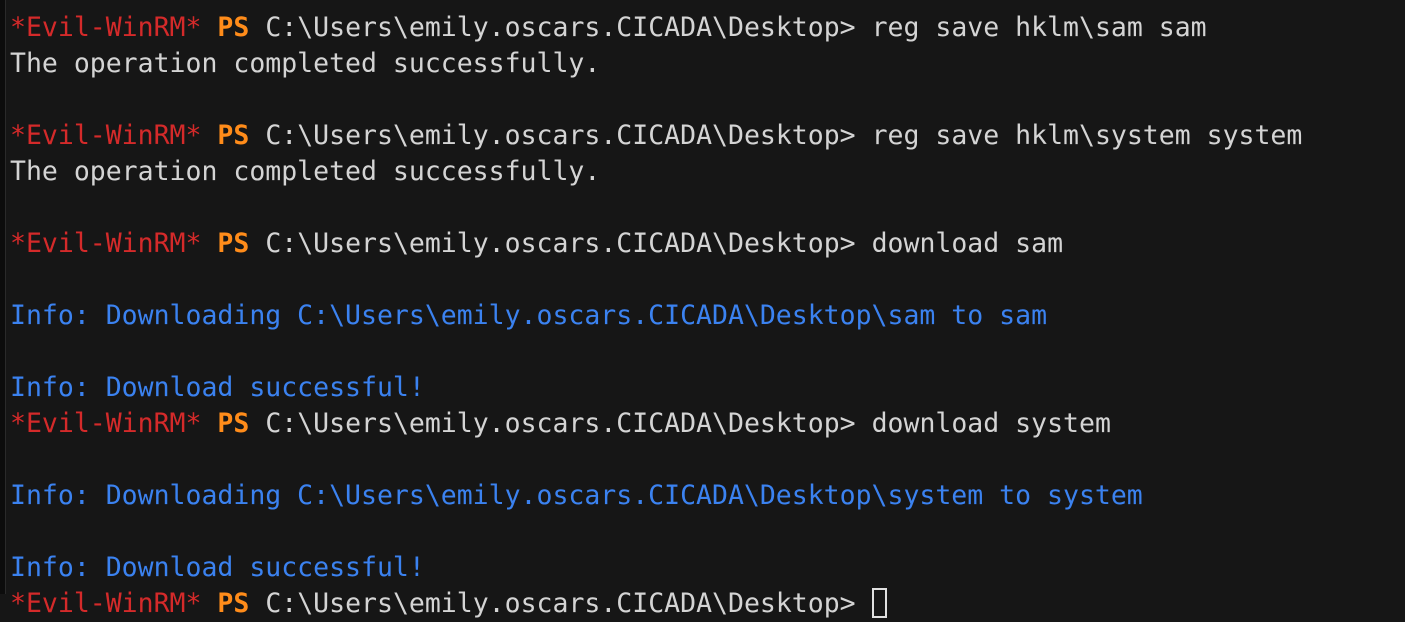  I want to click on cursor, so click(879, 603).